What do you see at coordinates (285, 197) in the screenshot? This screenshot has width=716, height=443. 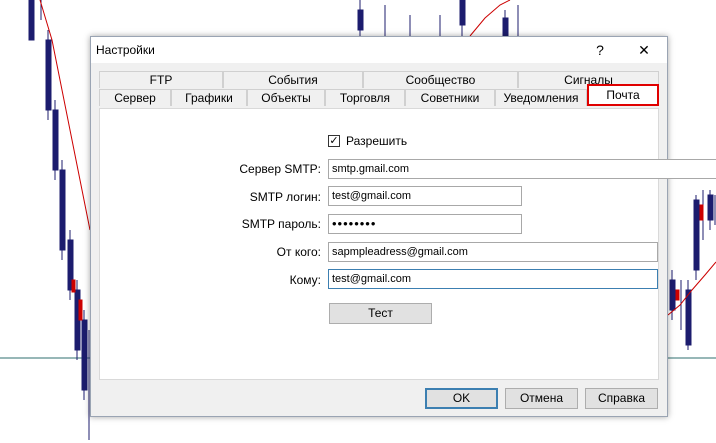 I see `smtp-login-label: SMTP логин:` at bounding box center [285, 197].